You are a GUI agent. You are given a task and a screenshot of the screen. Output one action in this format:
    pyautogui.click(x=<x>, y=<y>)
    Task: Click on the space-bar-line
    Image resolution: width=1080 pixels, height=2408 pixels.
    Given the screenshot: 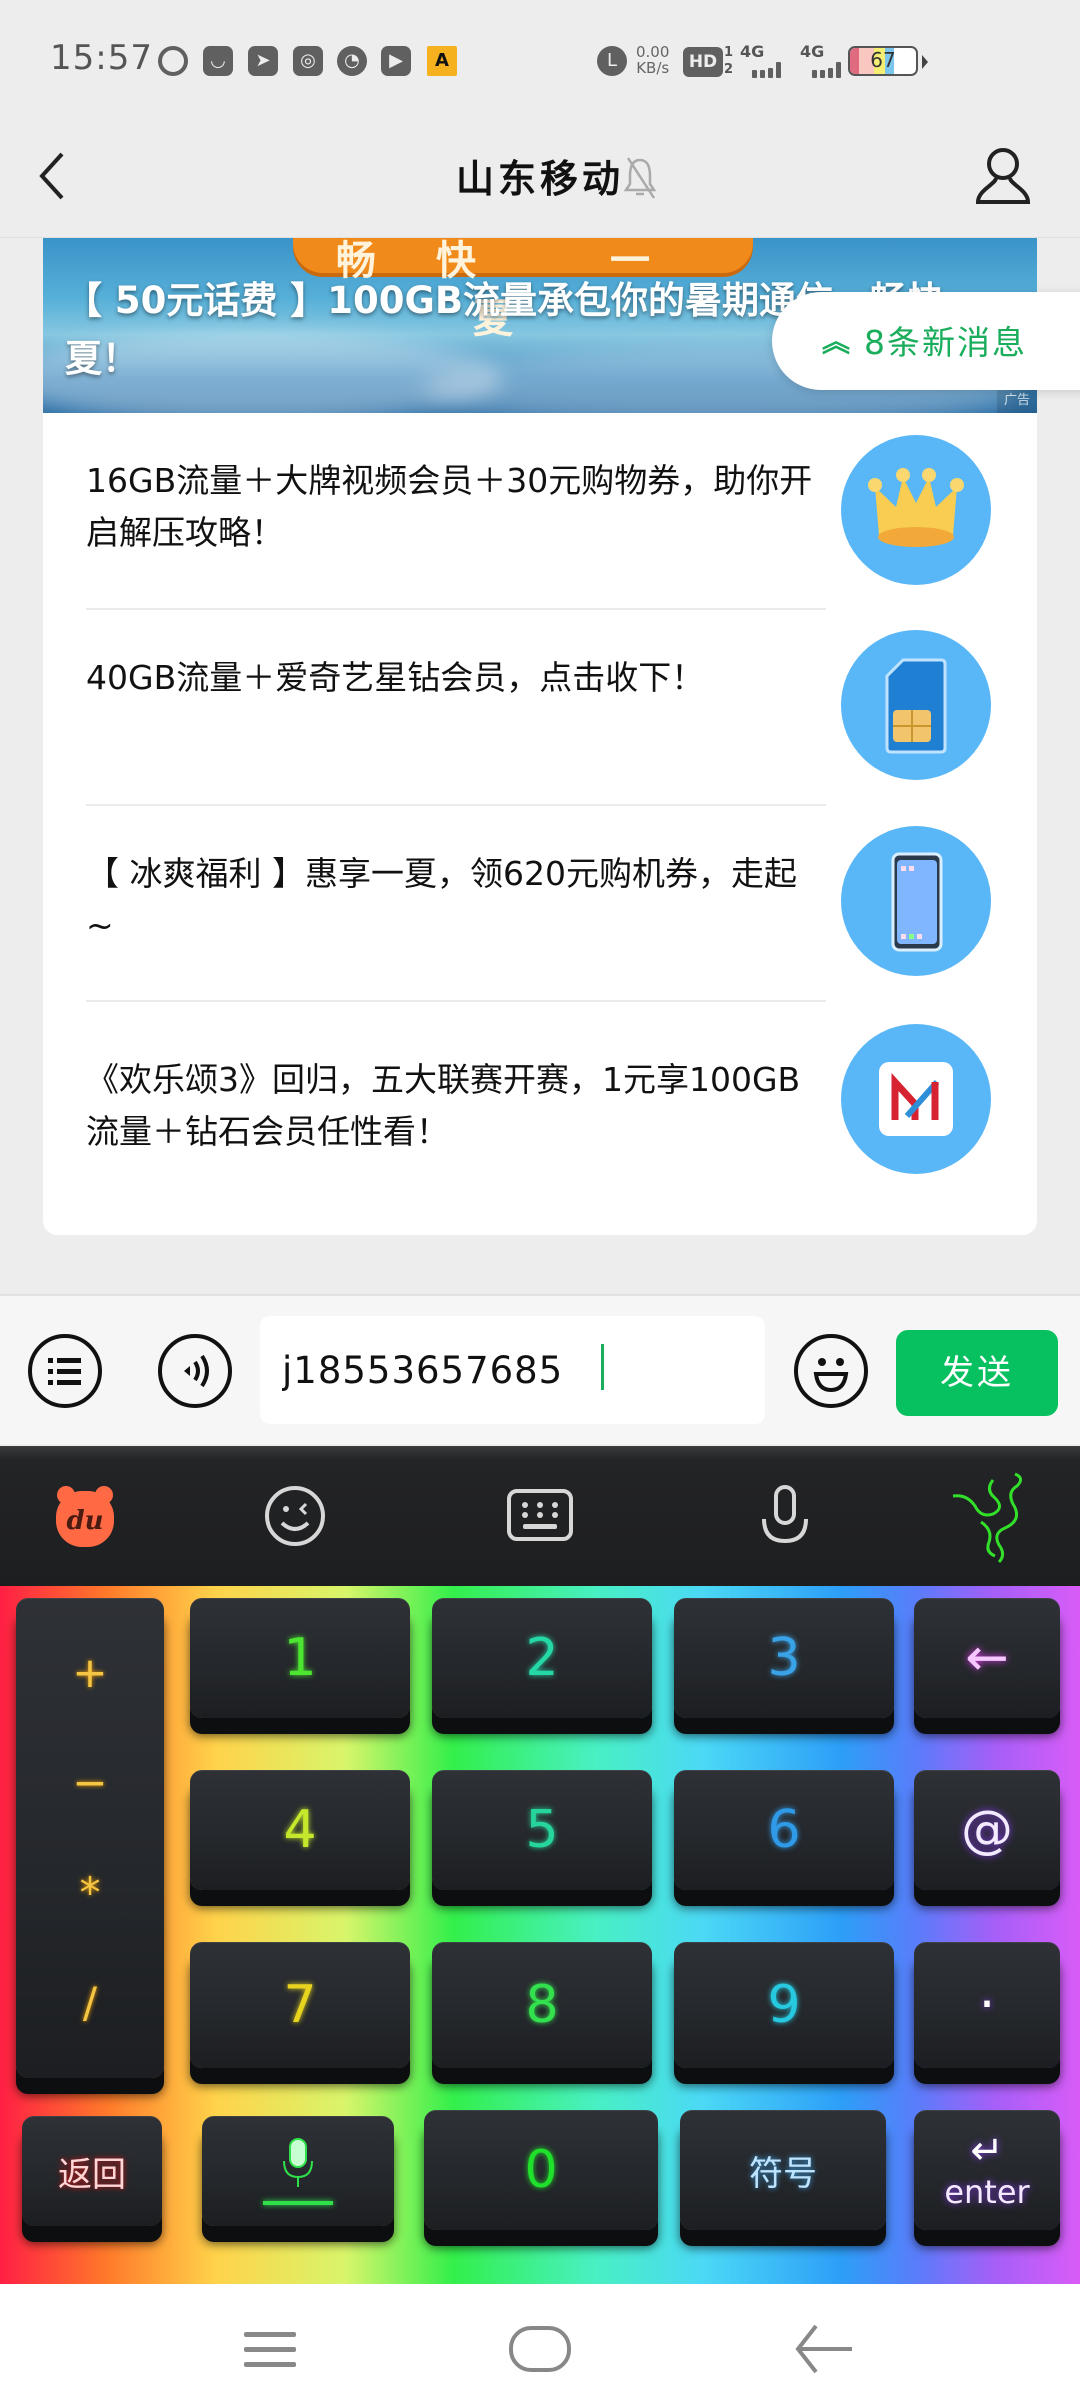 What is the action you would take?
    pyautogui.click(x=298, y=2203)
    